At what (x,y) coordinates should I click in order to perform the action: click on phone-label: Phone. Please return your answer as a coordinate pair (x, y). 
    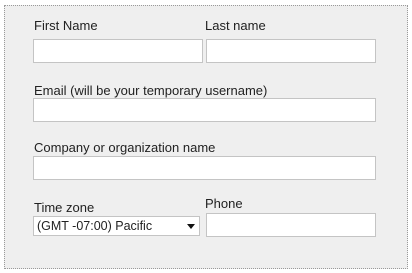
    Looking at the image, I should click on (224, 203).